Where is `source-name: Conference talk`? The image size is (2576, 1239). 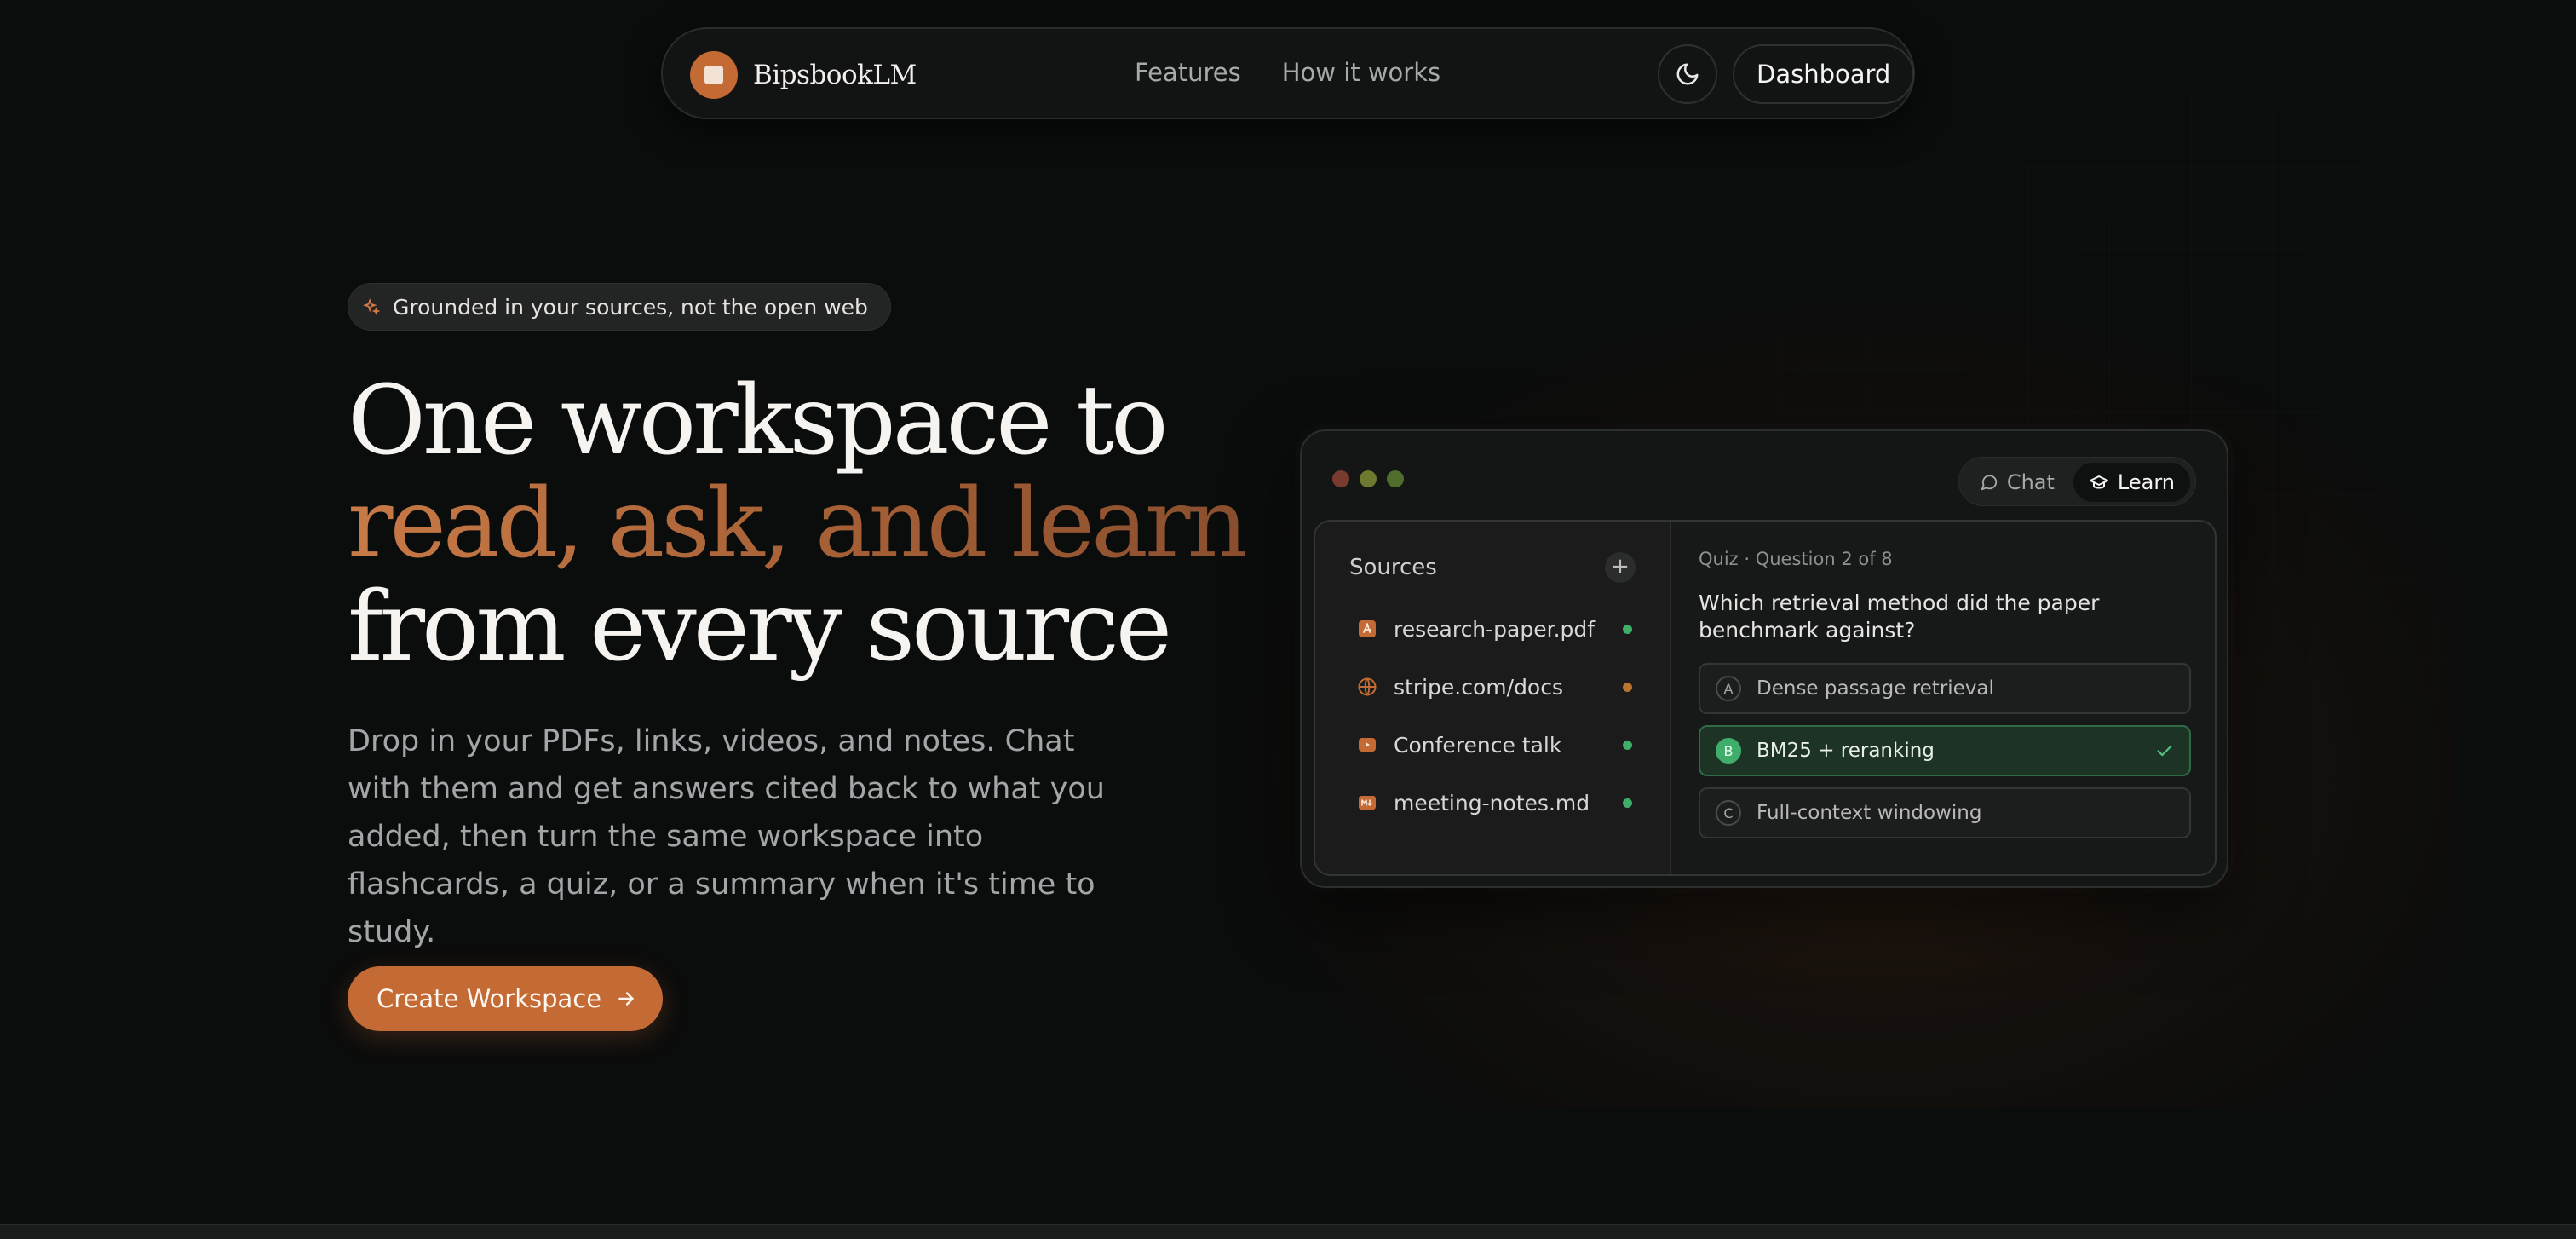
source-name: Conference talk is located at coordinates (1478, 745).